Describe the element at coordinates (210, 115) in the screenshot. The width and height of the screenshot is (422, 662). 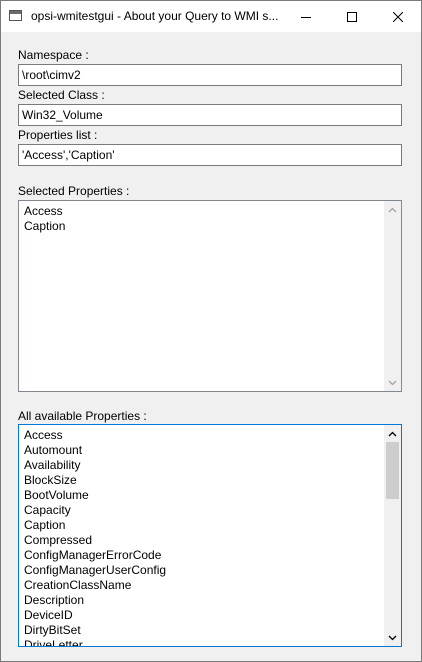
I see `selected-class-field: Win32_Volume` at that location.